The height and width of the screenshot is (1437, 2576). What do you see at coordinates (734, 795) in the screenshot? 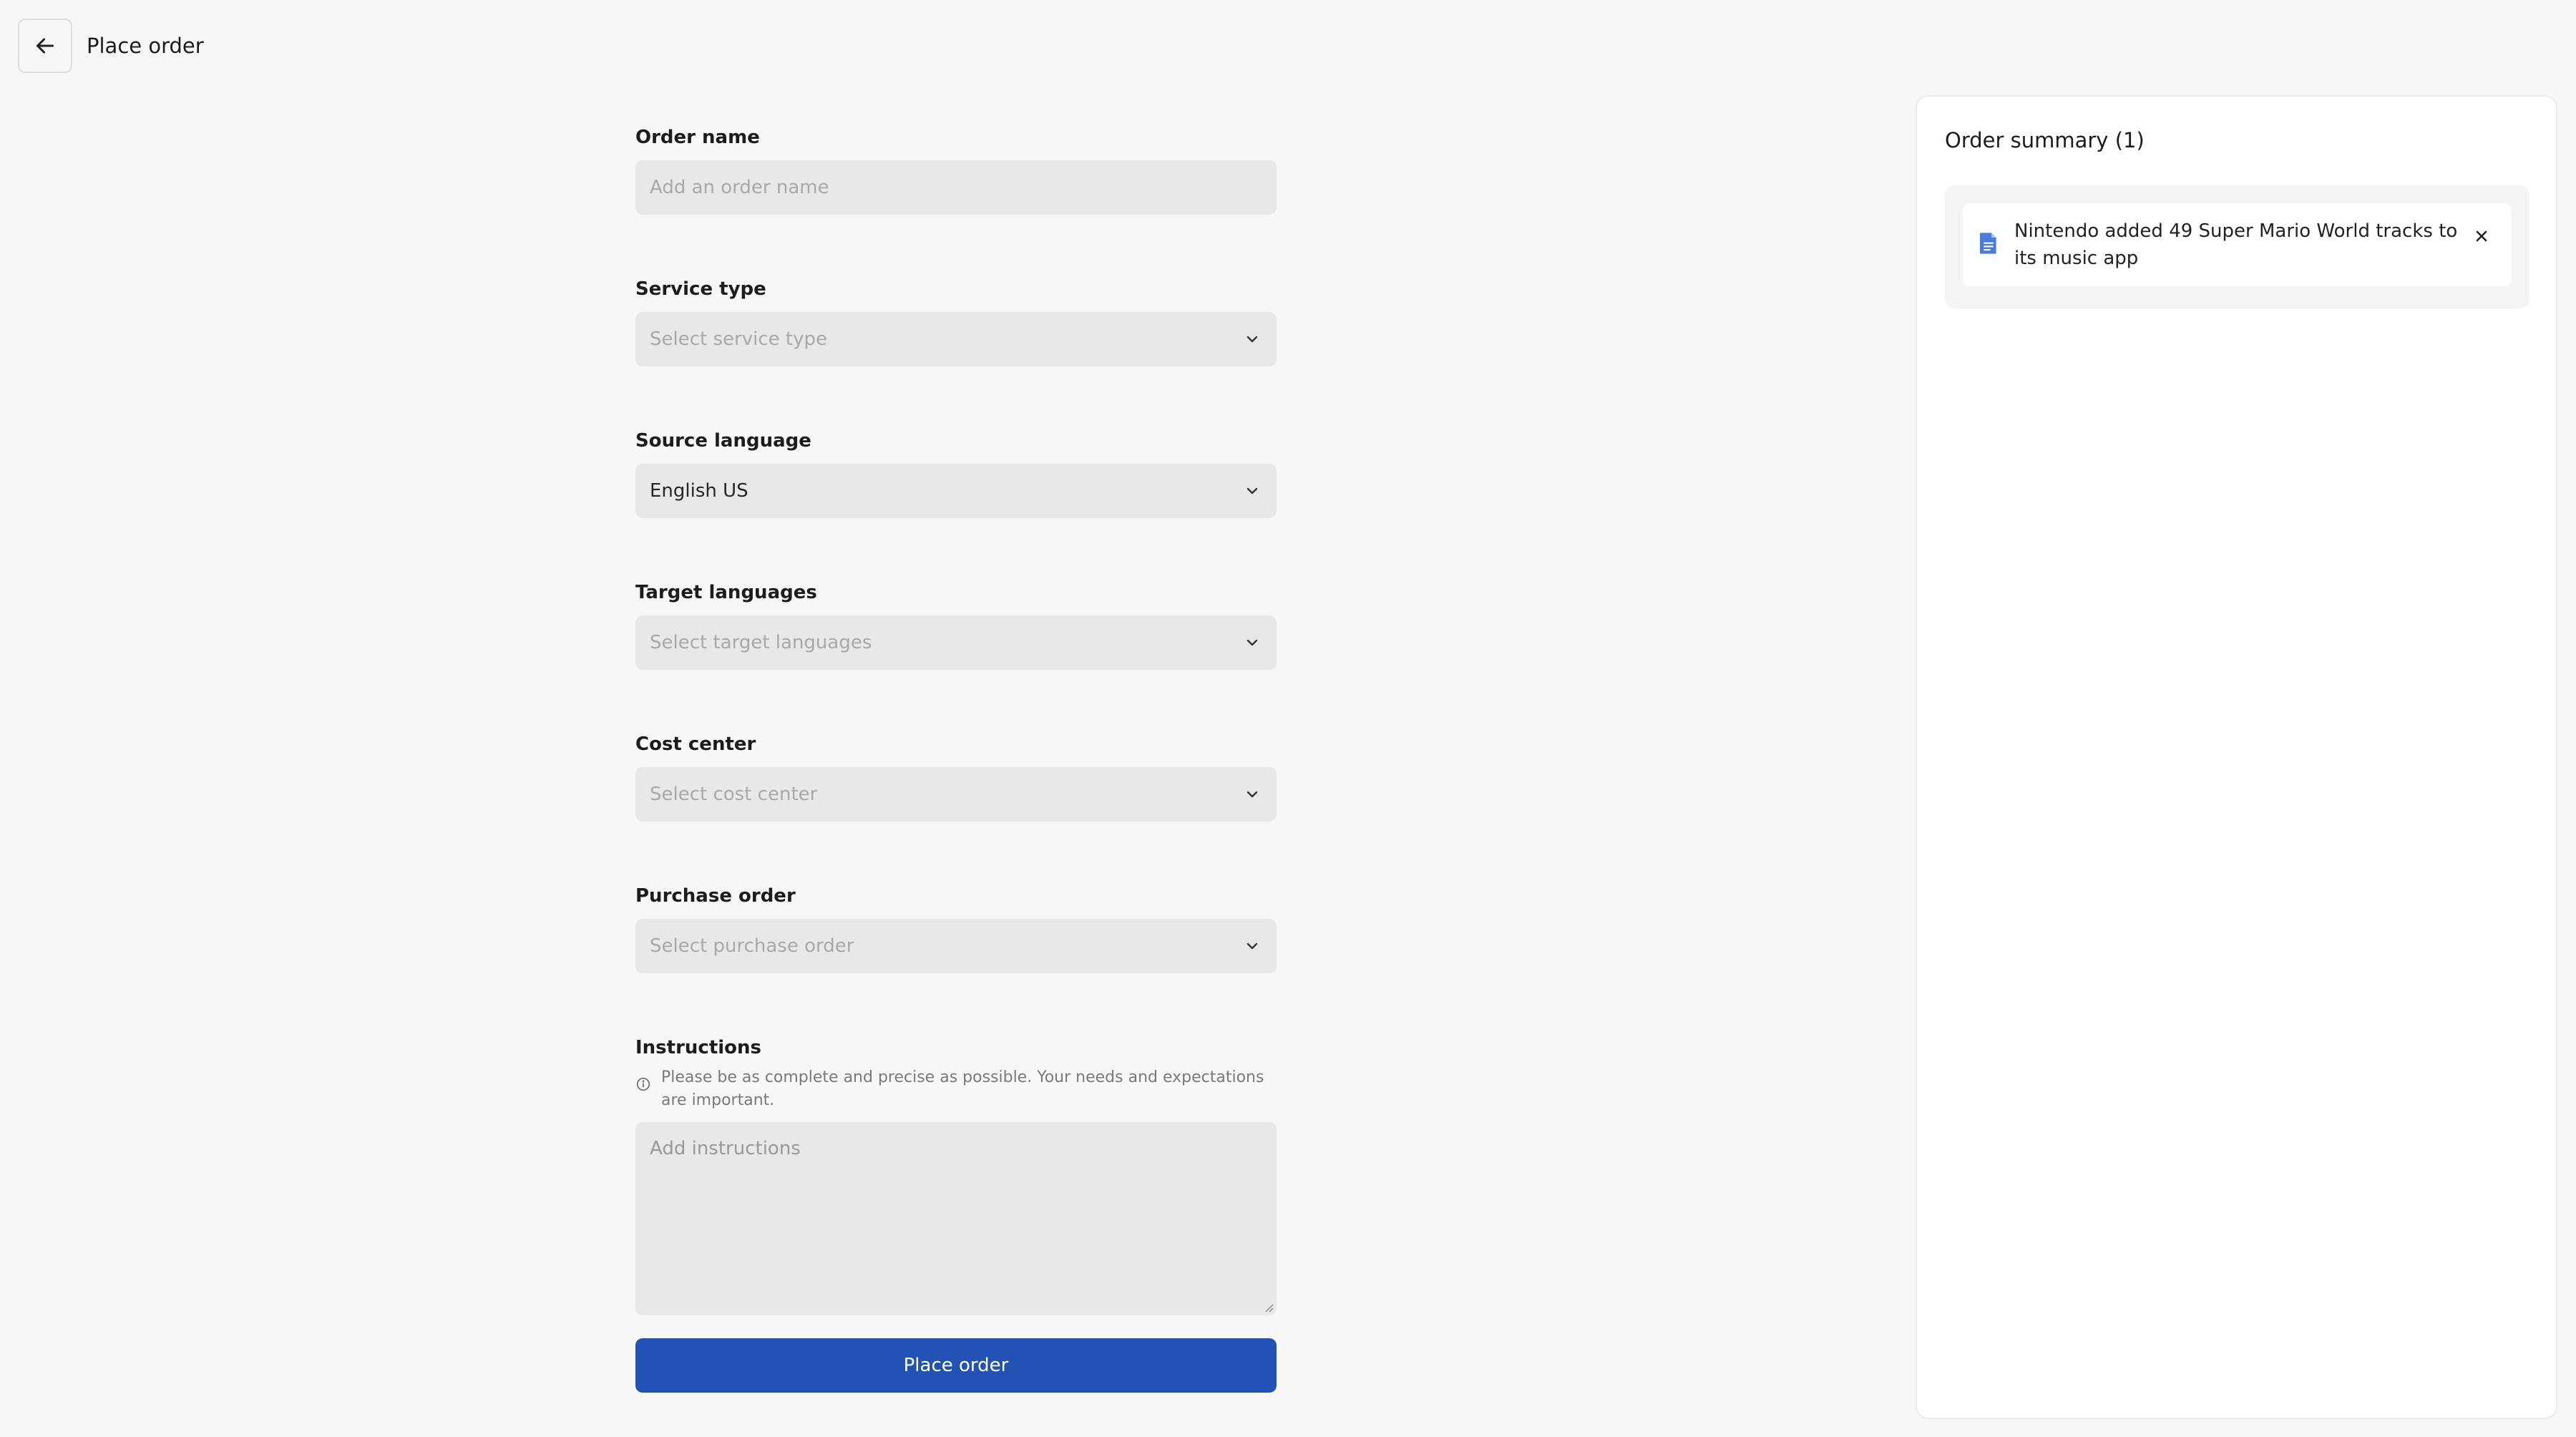
I see `cost-center-placeholder: Select cost center` at bounding box center [734, 795].